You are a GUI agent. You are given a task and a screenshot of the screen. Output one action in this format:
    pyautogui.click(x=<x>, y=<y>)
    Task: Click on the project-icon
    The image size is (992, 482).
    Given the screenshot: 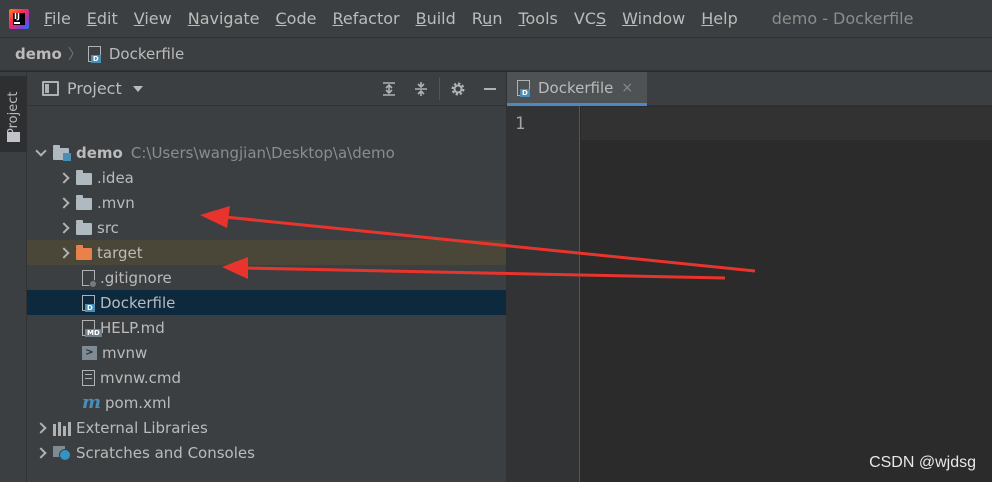 What is the action you would take?
    pyautogui.click(x=50, y=88)
    